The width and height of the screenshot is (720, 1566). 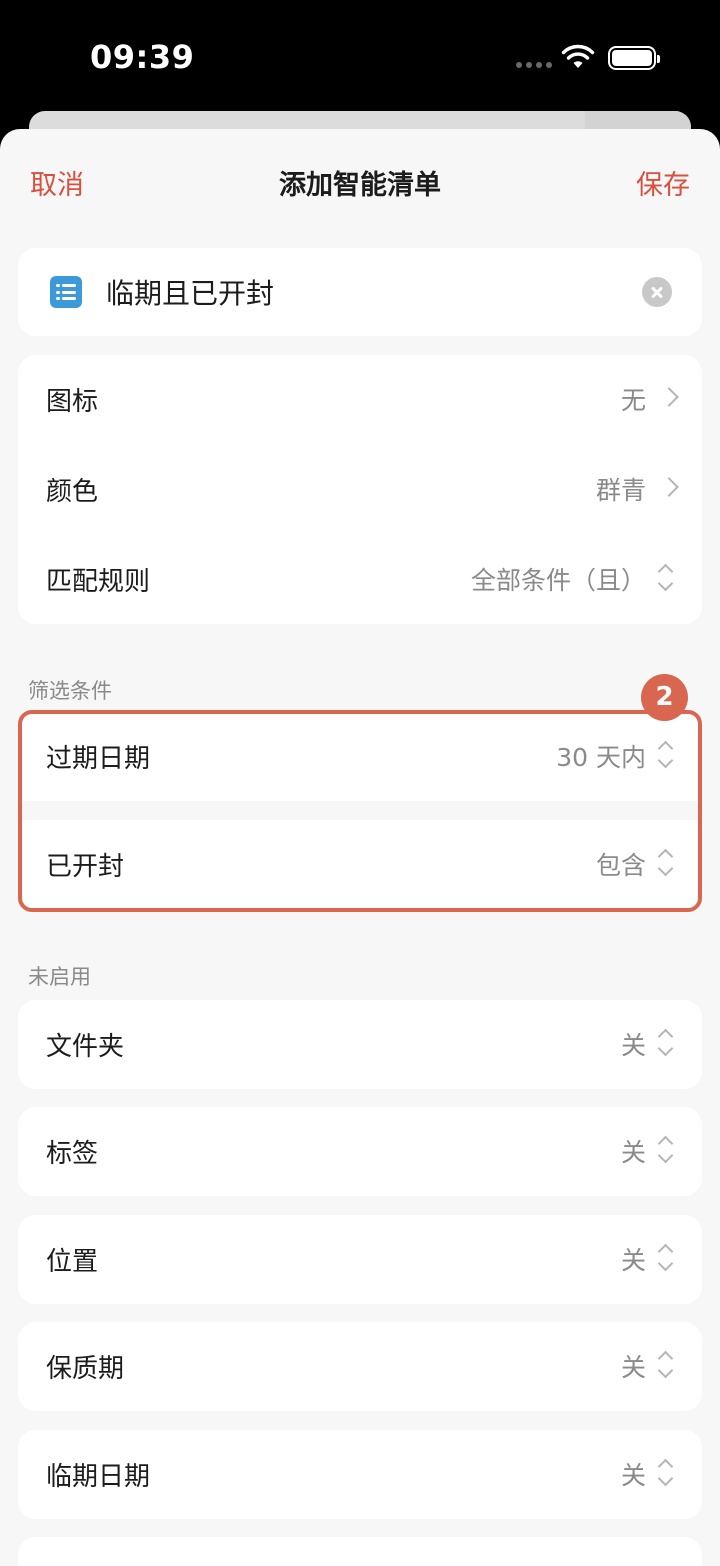 I want to click on status-bar: 09:39, so click(x=360, y=55).